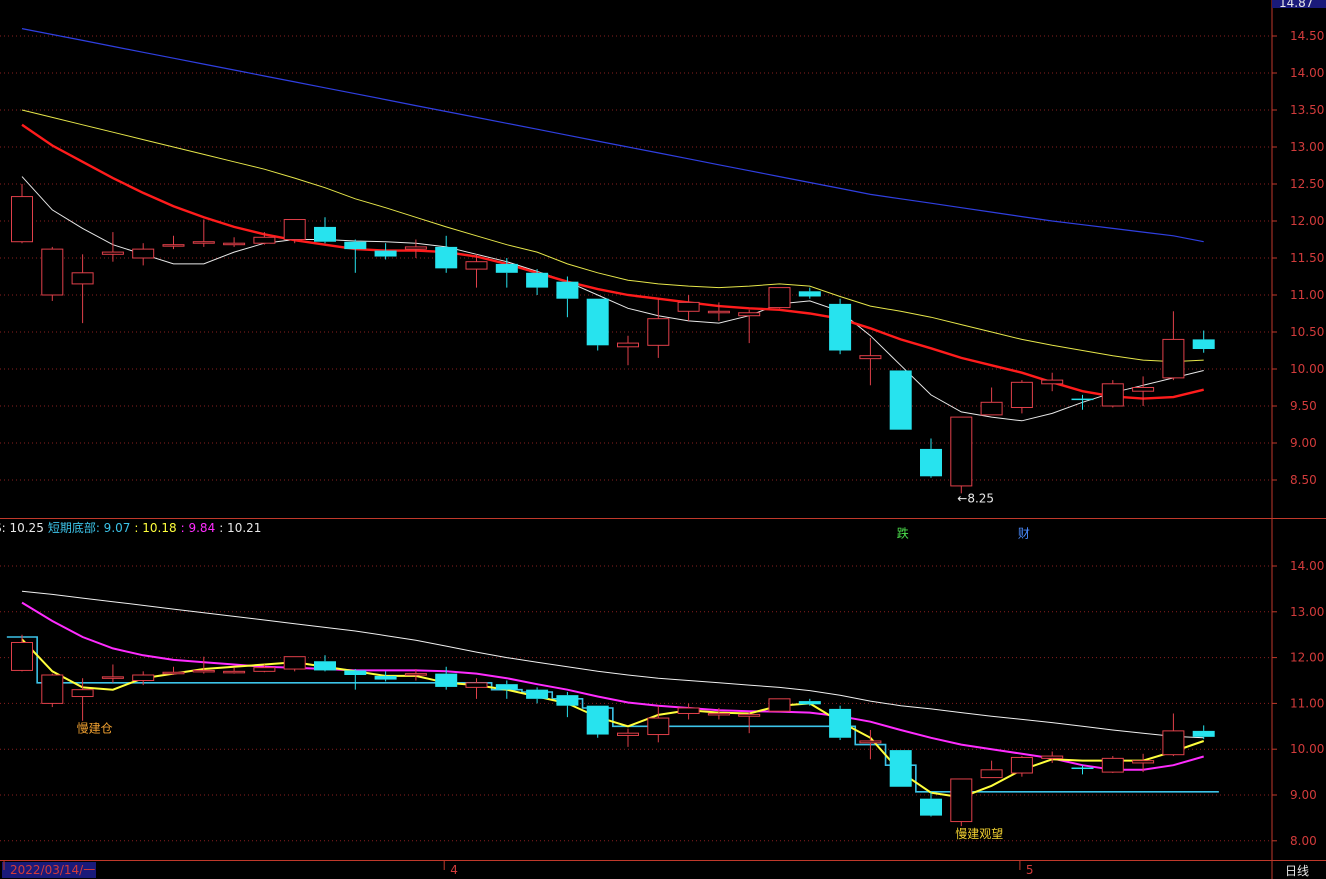 The width and height of the screenshot is (1326, 879). What do you see at coordinates (1303, 480) in the screenshot?
I see `y-tick-label: 8.50` at bounding box center [1303, 480].